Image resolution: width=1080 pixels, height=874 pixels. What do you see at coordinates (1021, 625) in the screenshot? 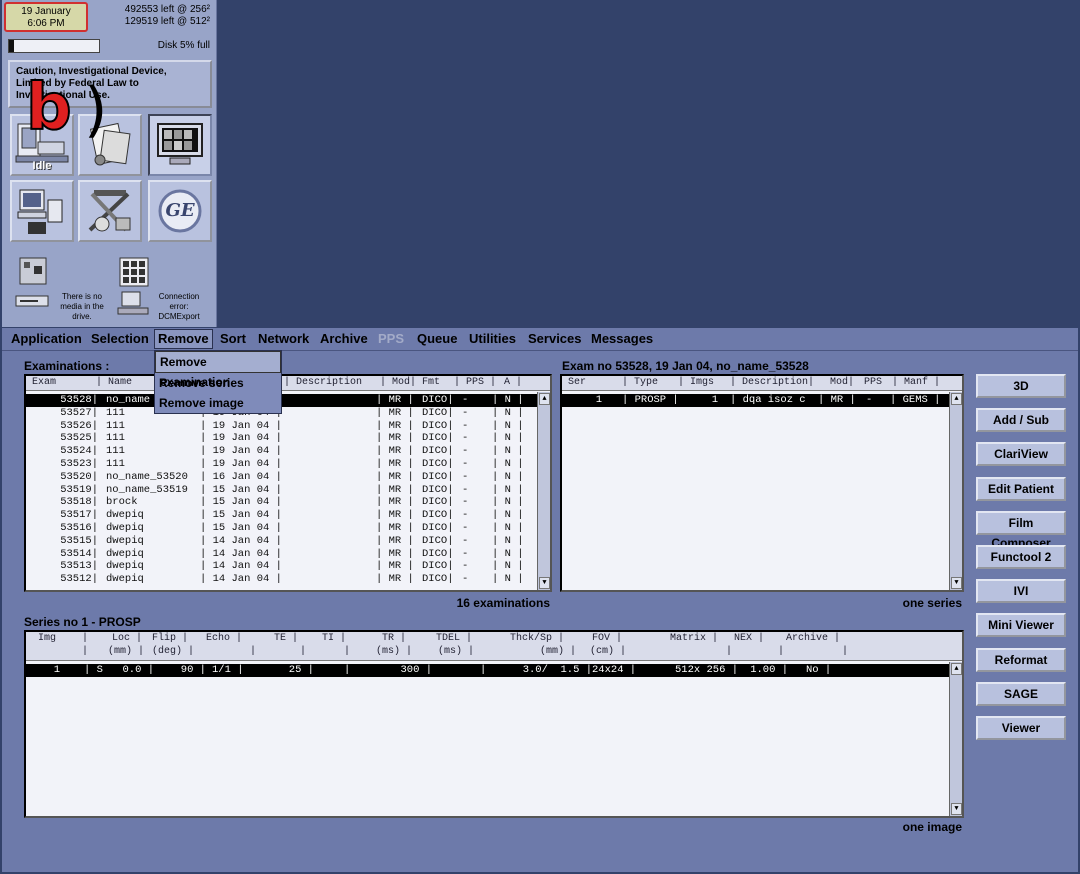
I see `mini-viewer-button: Mini Viewer` at bounding box center [1021, 625].